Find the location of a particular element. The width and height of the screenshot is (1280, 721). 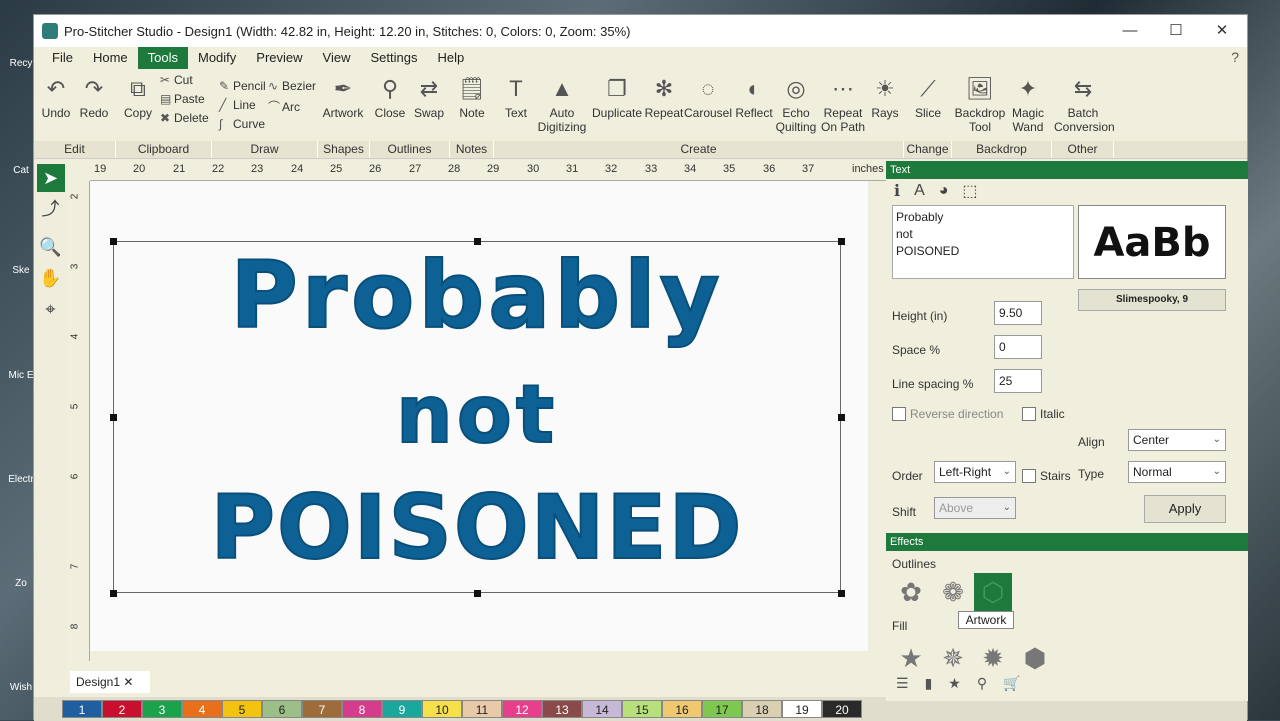

color-swatch: 7 is located at coordinates (322, 709).